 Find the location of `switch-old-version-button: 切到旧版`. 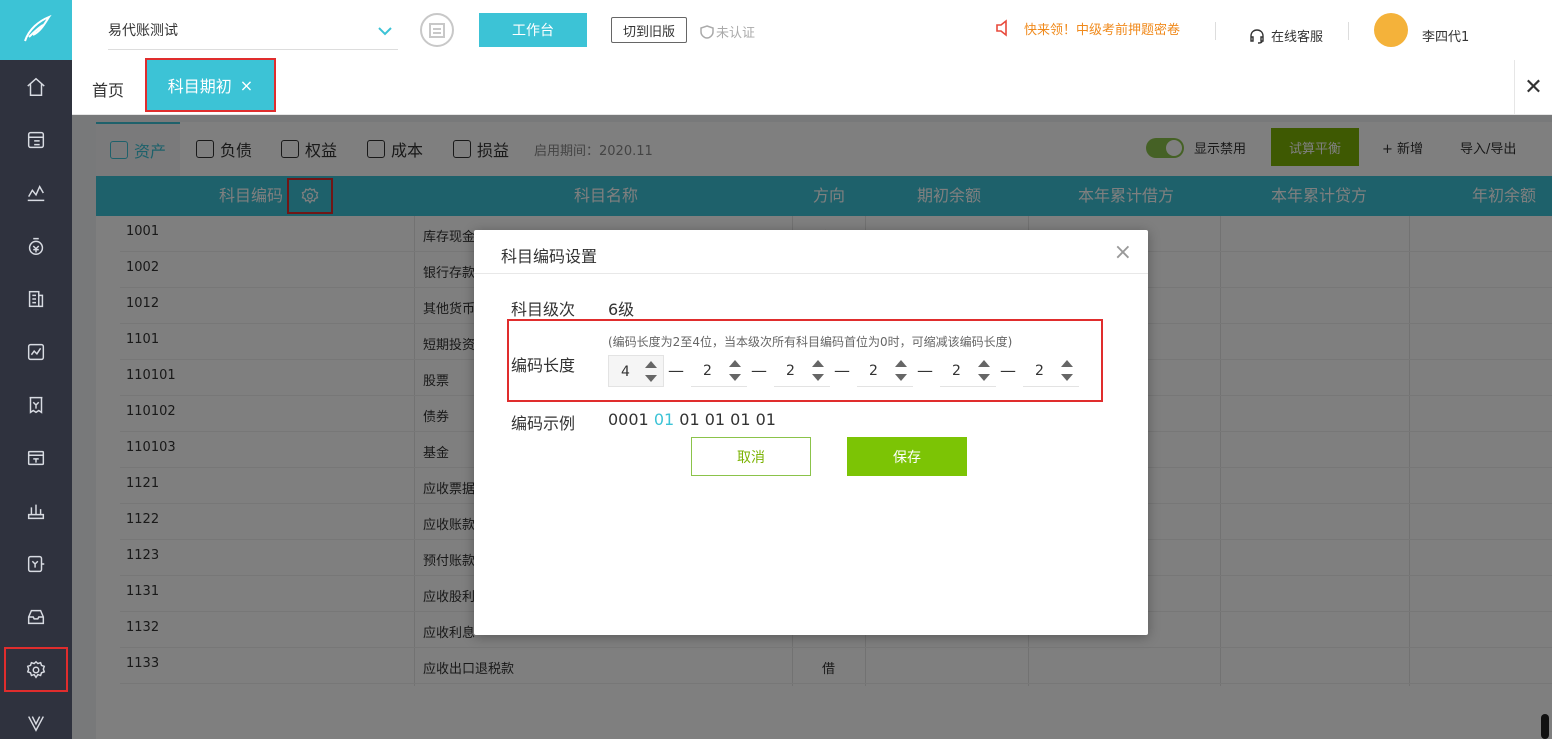

switch-old-version-button: 切到旧版 is located at coordinates (649, 30).